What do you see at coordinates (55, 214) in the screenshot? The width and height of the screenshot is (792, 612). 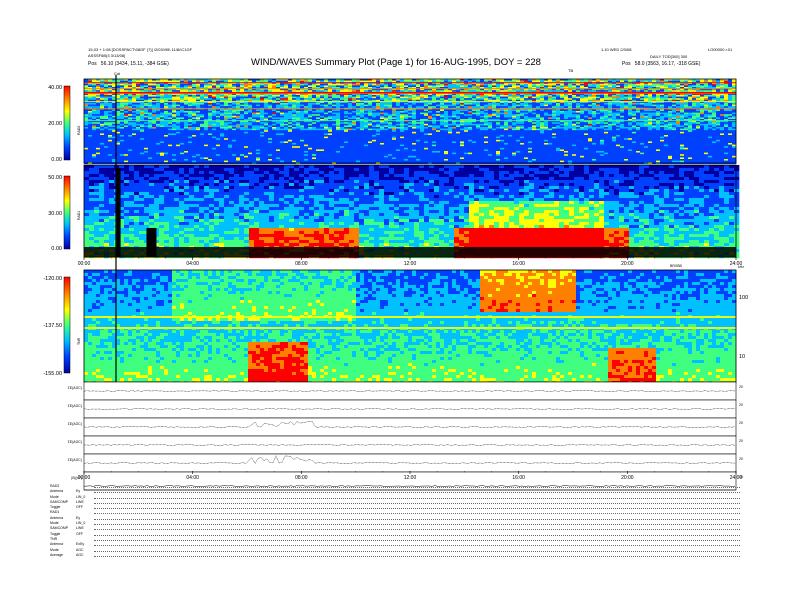 I see `rad1-tick-mid: 30.00` at bounding box center [55, 214].